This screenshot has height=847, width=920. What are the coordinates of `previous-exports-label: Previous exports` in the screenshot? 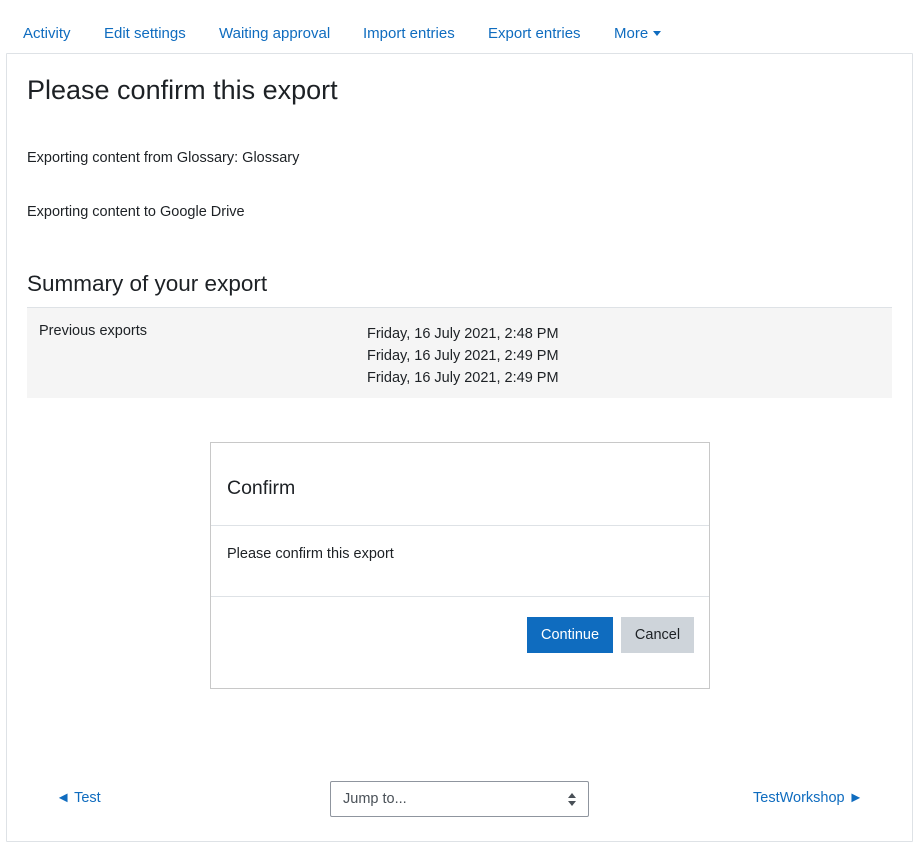 It's located at (93, 331).